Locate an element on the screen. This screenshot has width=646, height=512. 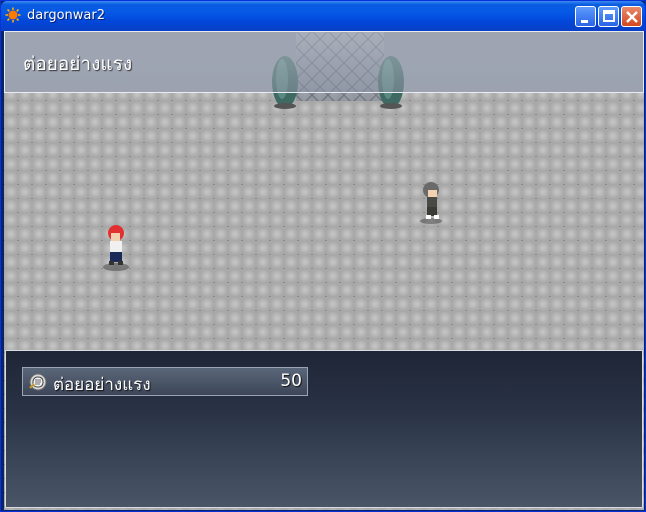
close-button is located at coordinates (631, 16).